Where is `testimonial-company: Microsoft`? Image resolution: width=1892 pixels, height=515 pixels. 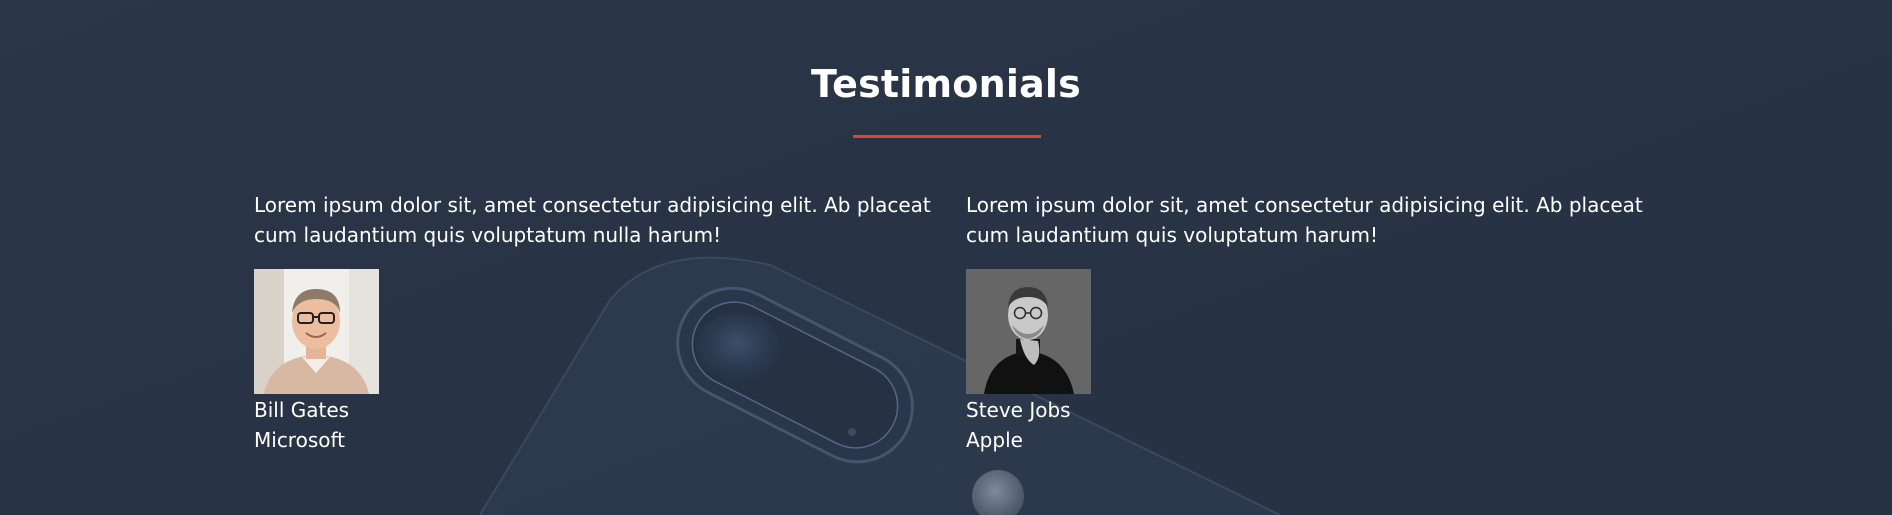
testimonial-company: Microsoft is located at coordinates (300, 440).